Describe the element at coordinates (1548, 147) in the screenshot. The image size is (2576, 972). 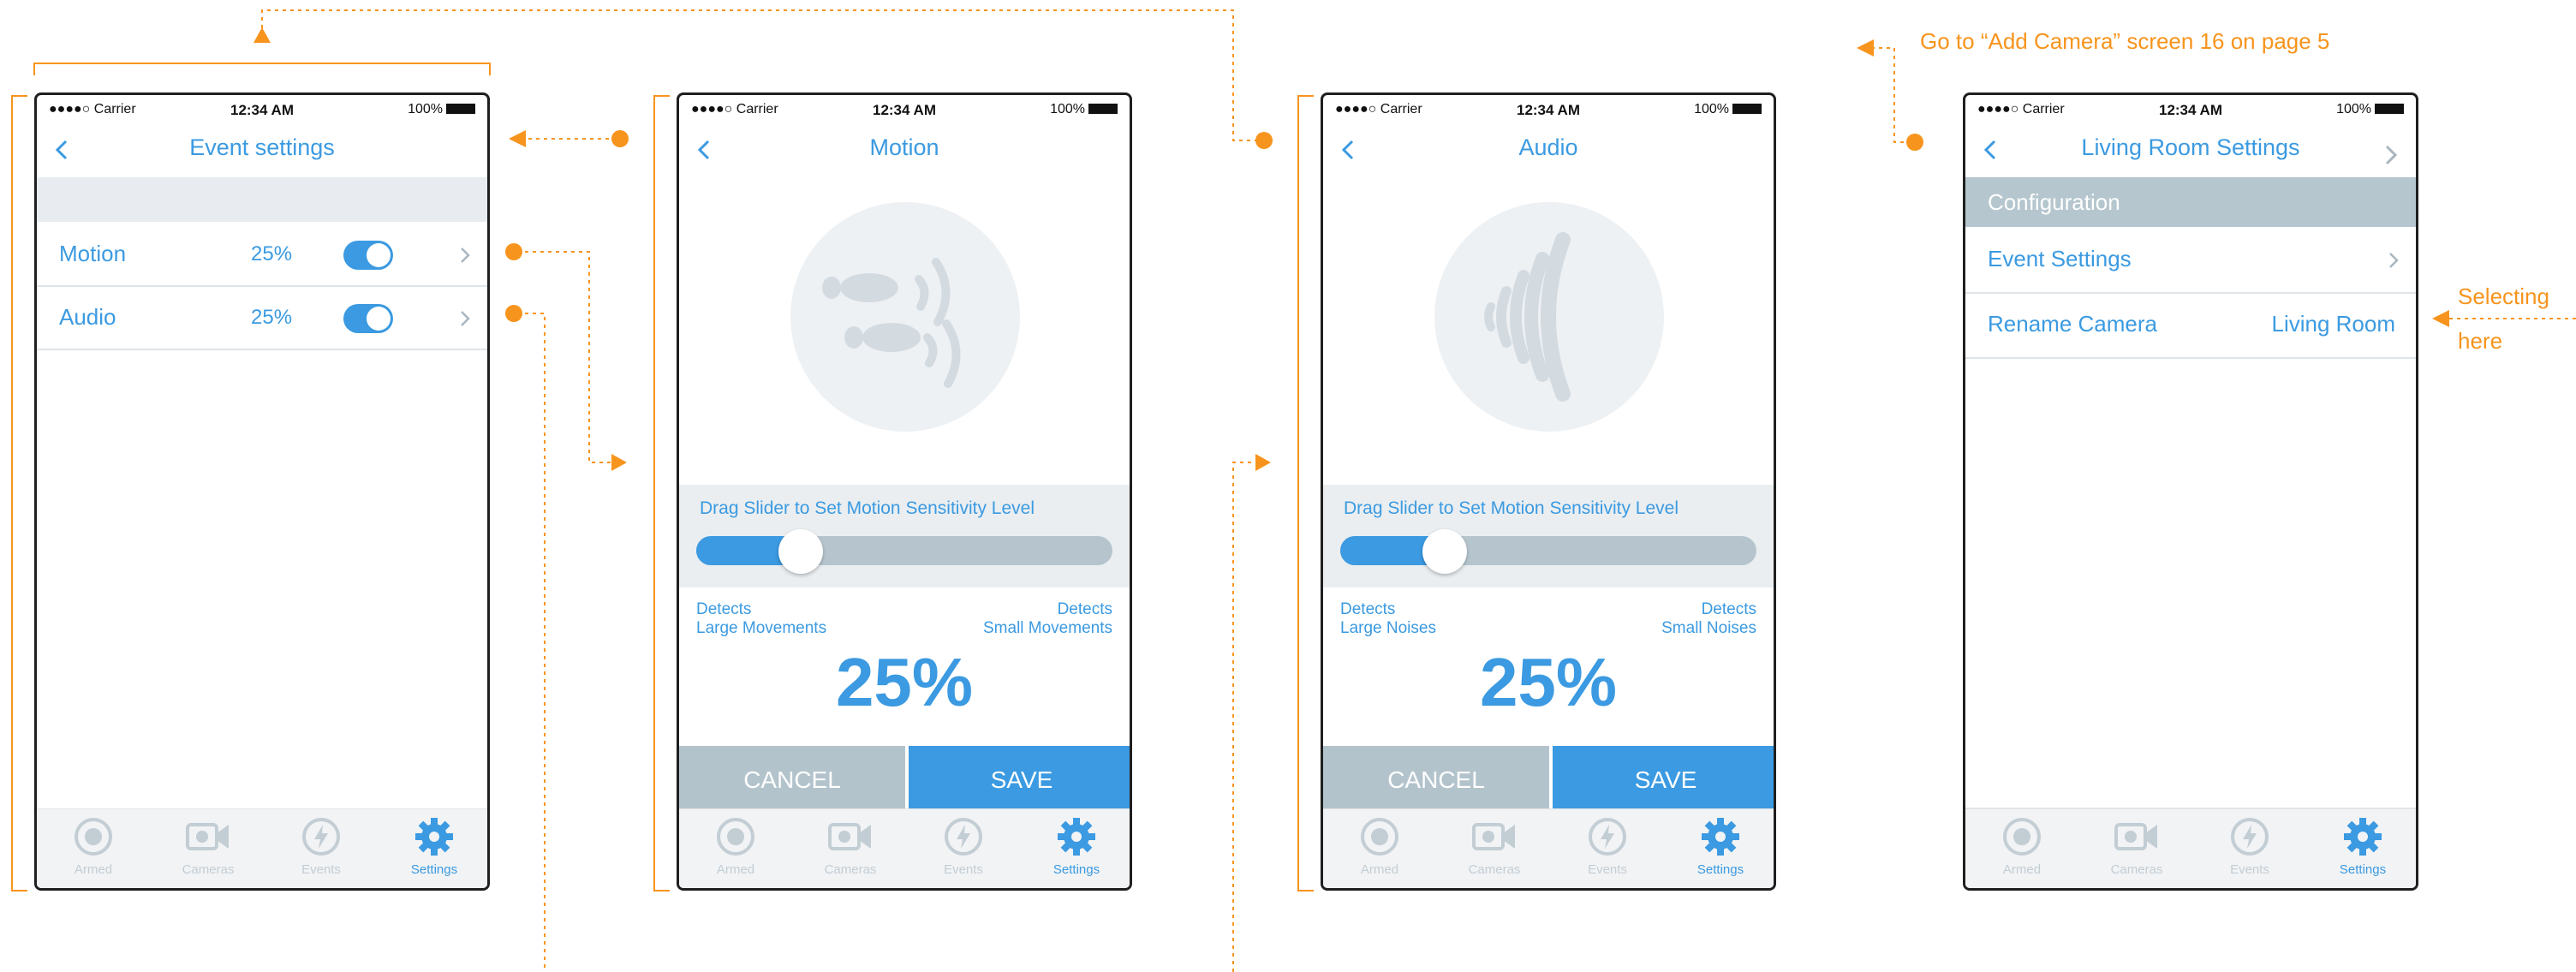
I see `page-title: Audio` at that location.